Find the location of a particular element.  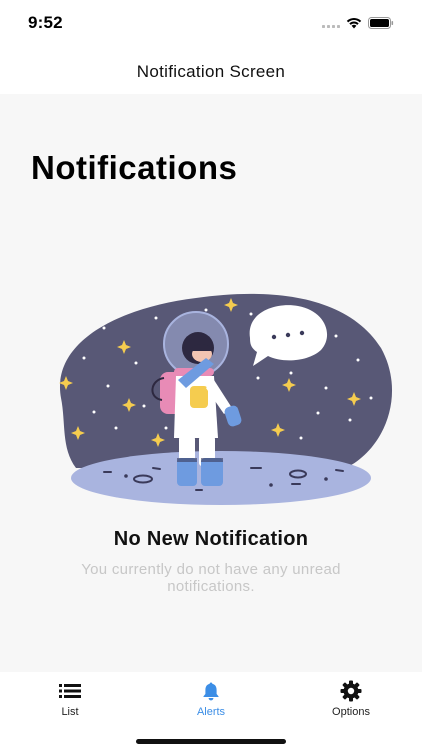

signal-icon is located at coordinates (331, 25).